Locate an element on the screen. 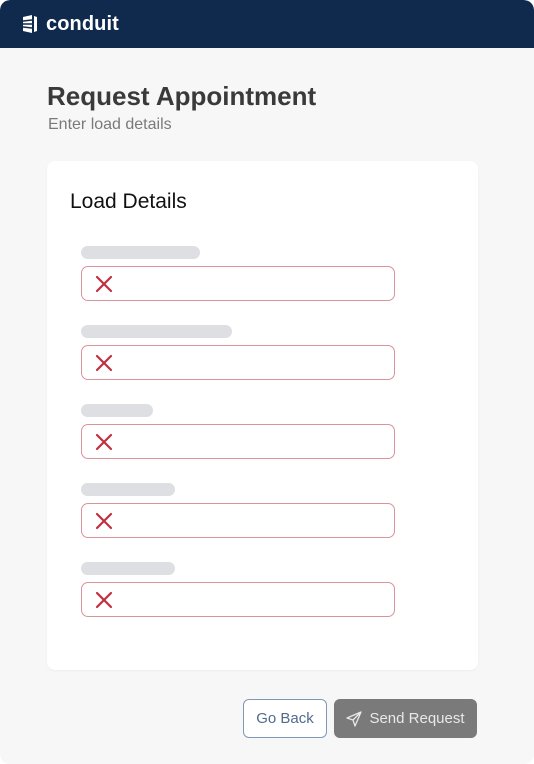 This screenshot has width=534, height=764. page-subtitle: Enter load details is located at coordinates (110, 124).